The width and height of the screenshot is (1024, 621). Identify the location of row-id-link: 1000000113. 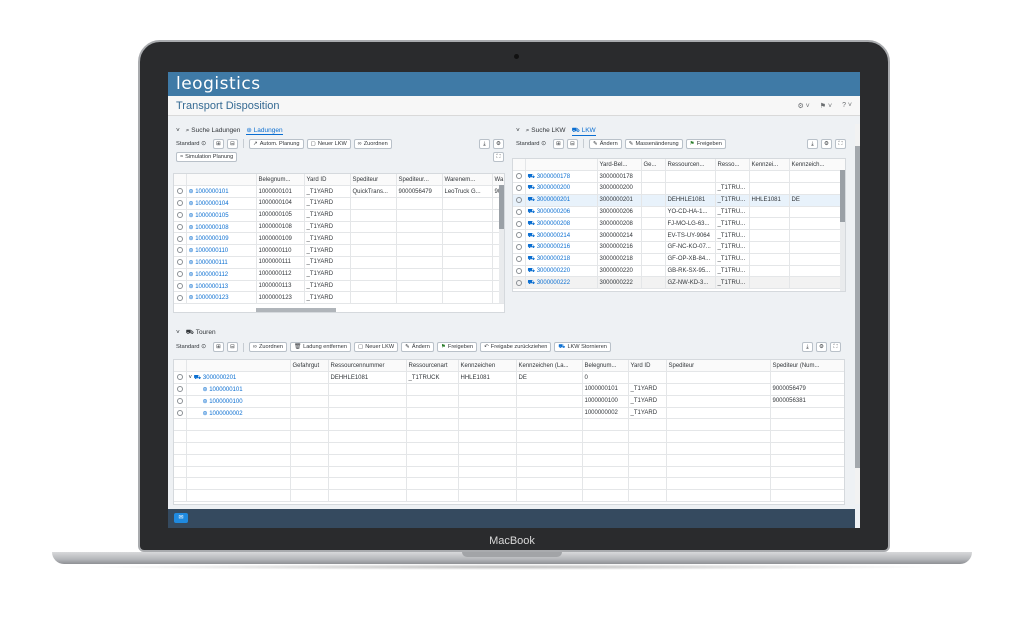
(211, 287).